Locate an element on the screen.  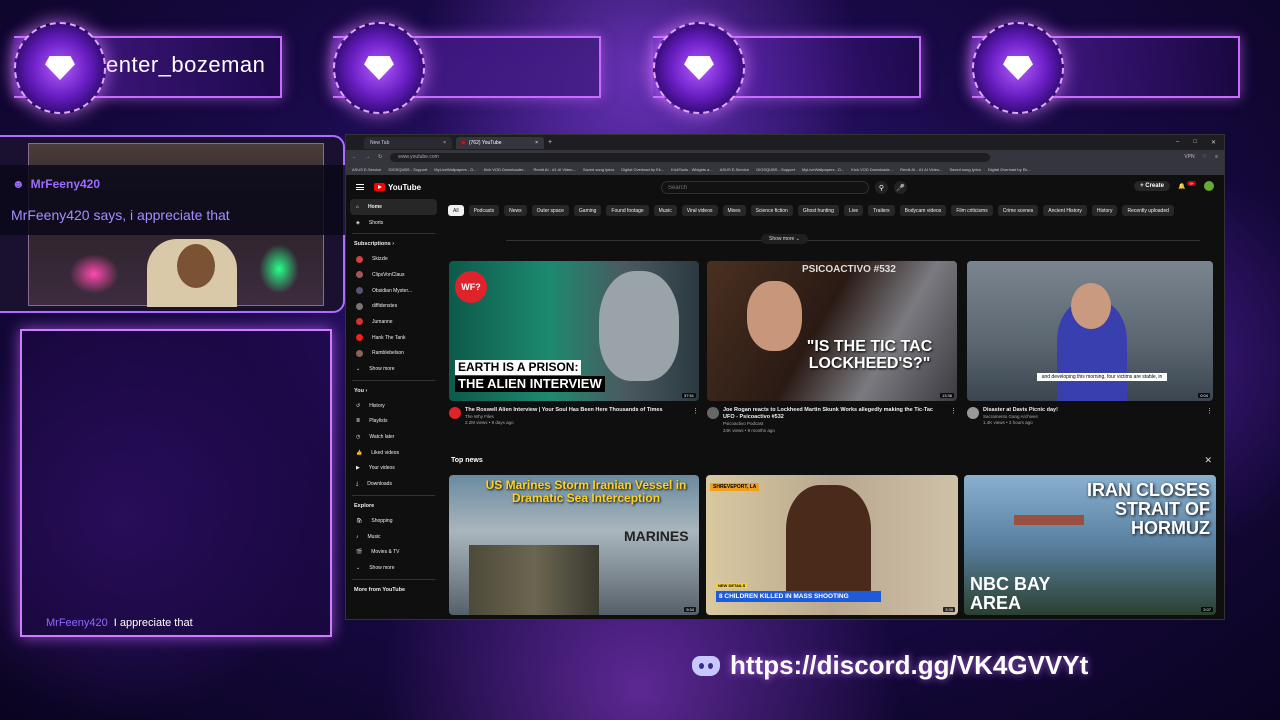
filter-chip: Crime scenes is located at coordinates (1018, 210).